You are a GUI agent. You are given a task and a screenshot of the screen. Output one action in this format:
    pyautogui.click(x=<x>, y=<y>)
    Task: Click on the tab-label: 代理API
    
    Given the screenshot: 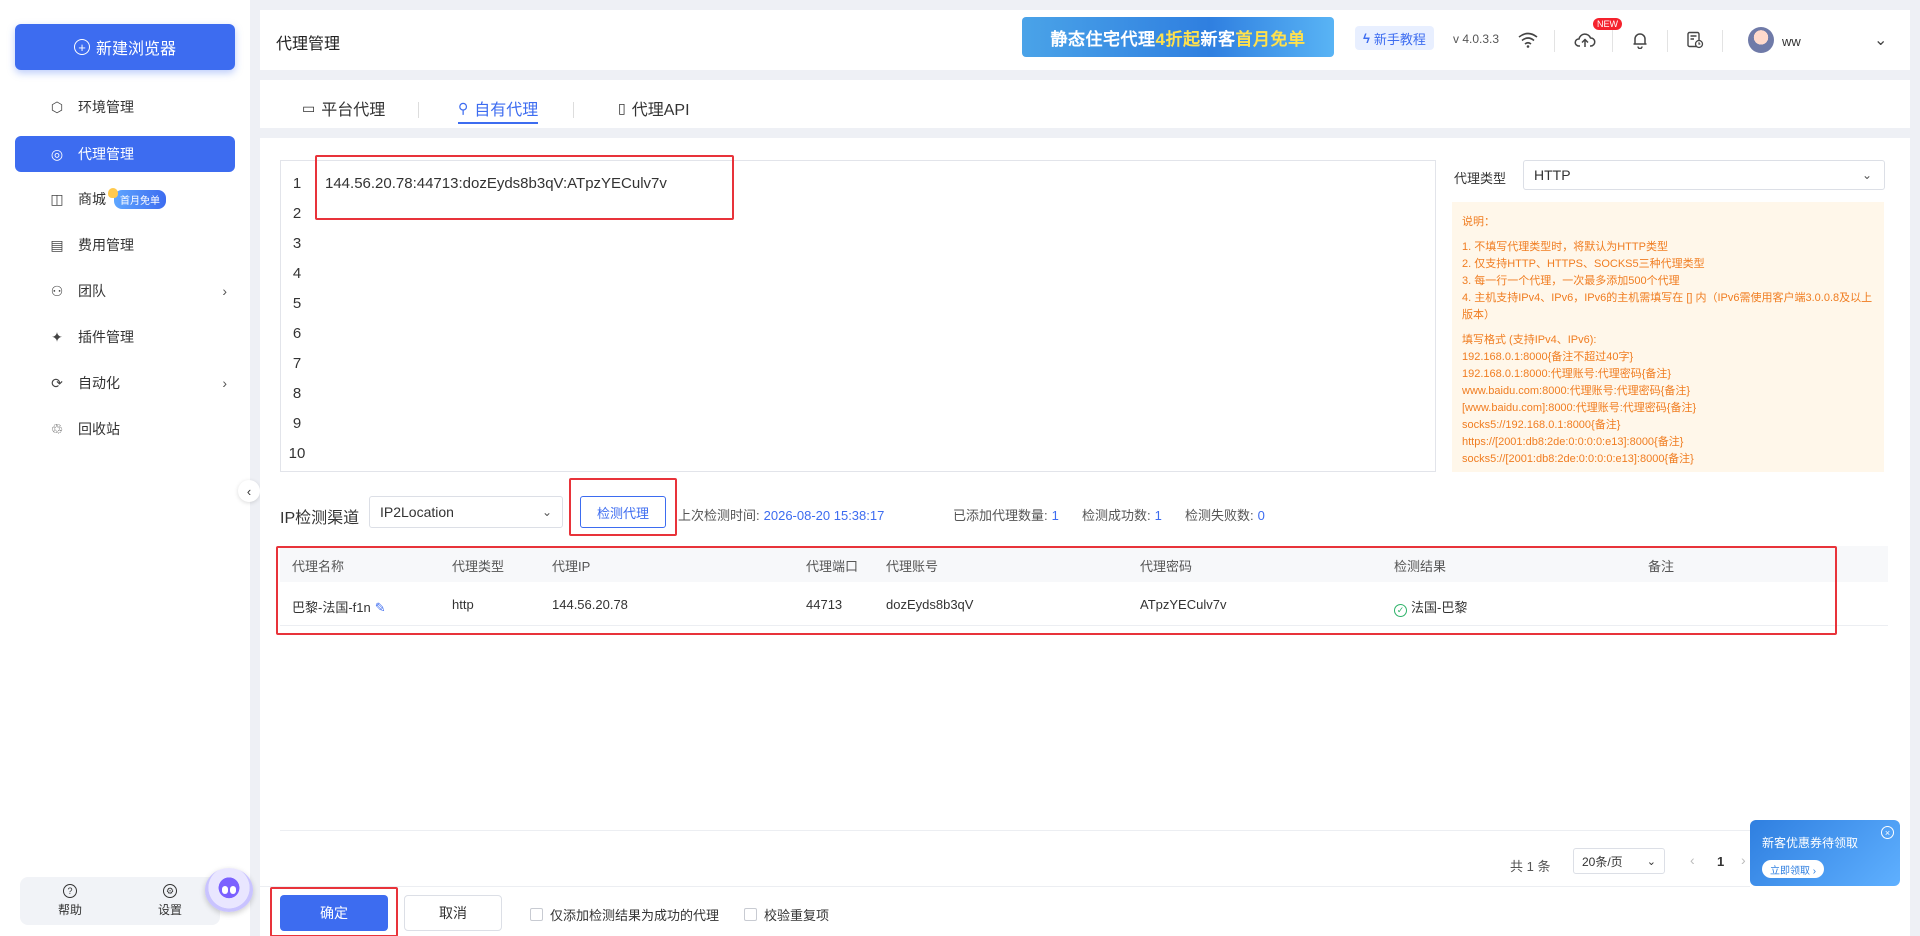 What is the action you would take?
    pyautogui.click(x=660, y=110)
    